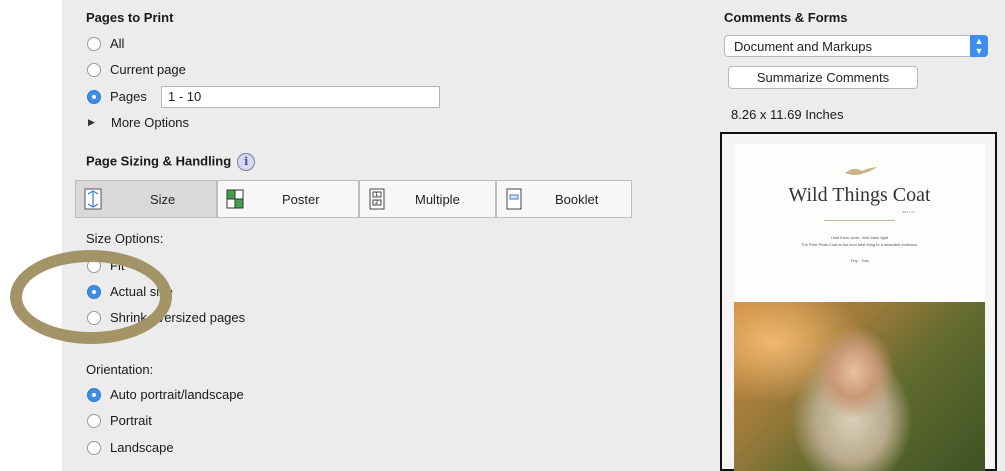  What do you see at coordinates (146, 199) in the screenshot?
I see `tab-size: Size` at bounding box center [146, 199].